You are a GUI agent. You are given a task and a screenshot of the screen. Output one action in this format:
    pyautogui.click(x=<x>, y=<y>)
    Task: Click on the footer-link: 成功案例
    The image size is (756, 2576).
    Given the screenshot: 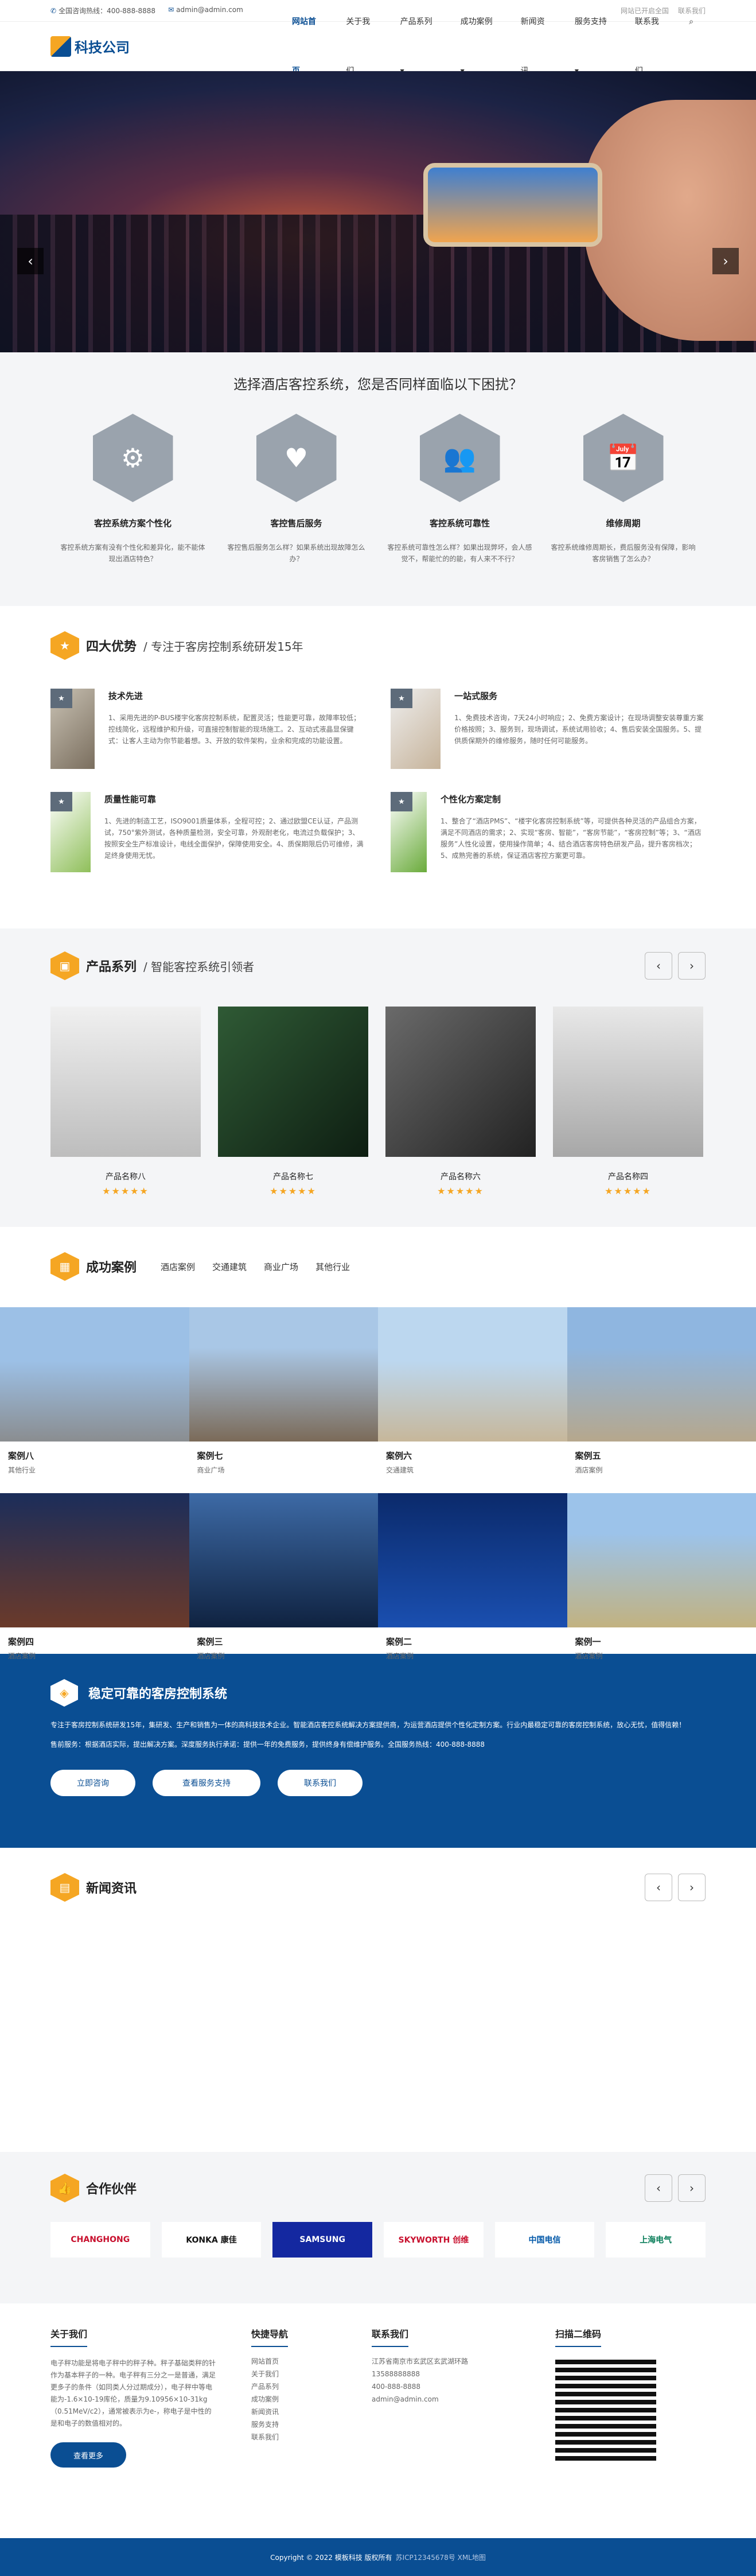 What is the action you would take?
    pyautogui.click(x=294, y=2399)
    